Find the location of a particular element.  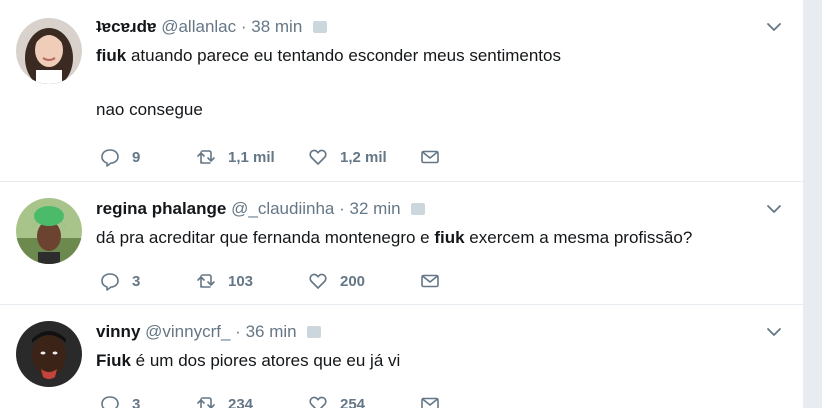

reply-button: 9 is located at coordinates (148, 157).